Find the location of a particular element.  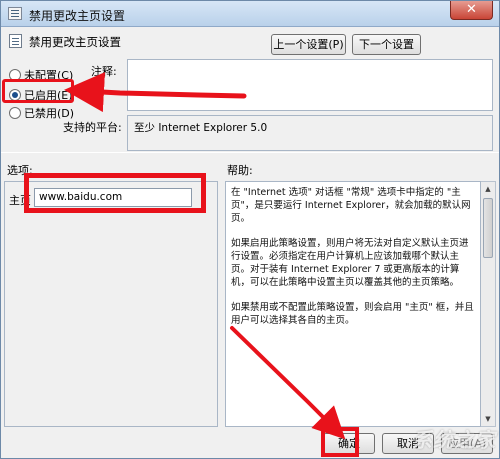

platform-label: 支持的平台: is located at coordinates (92, 127).